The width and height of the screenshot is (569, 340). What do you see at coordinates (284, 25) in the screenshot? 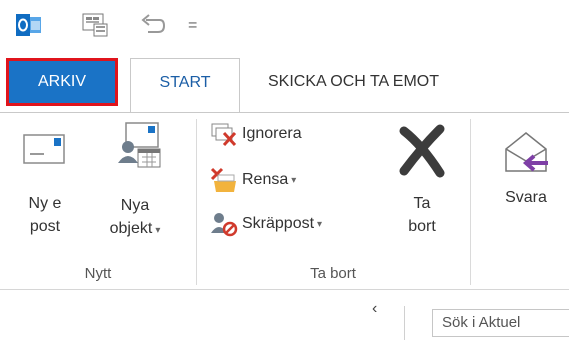
I see `quick-access-toolbar: =` at bounding box center [284, 25].